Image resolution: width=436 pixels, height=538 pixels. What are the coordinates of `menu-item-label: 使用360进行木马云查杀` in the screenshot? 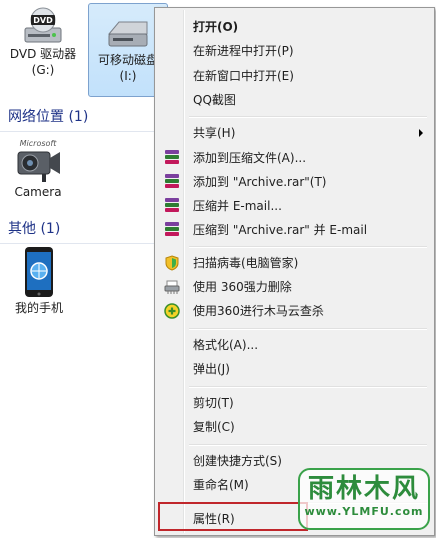 It's located at (258, 311).